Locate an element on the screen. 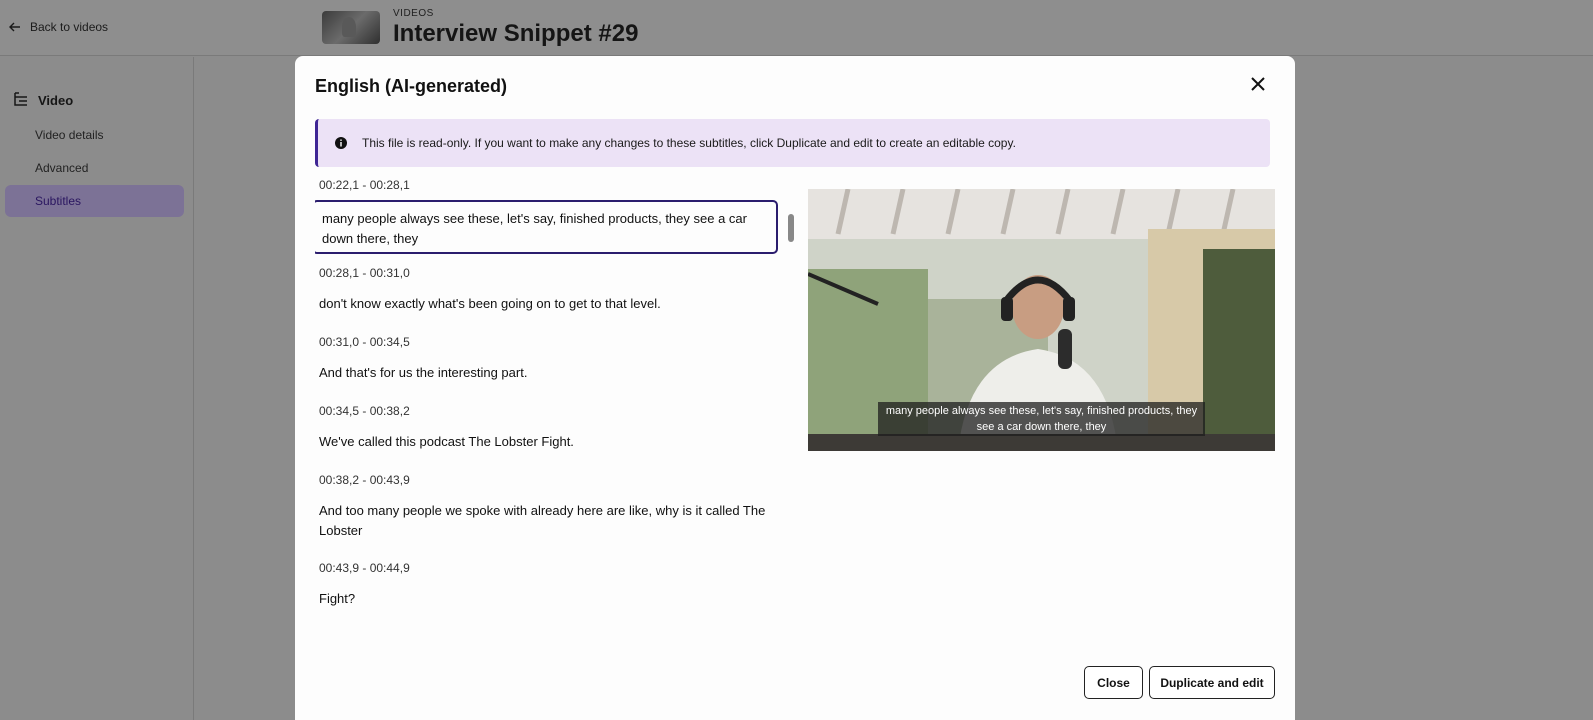 This screenshot has height=720, width=1593. sidebar-item-advanced: Advanced is located at coordinates (94, 168).